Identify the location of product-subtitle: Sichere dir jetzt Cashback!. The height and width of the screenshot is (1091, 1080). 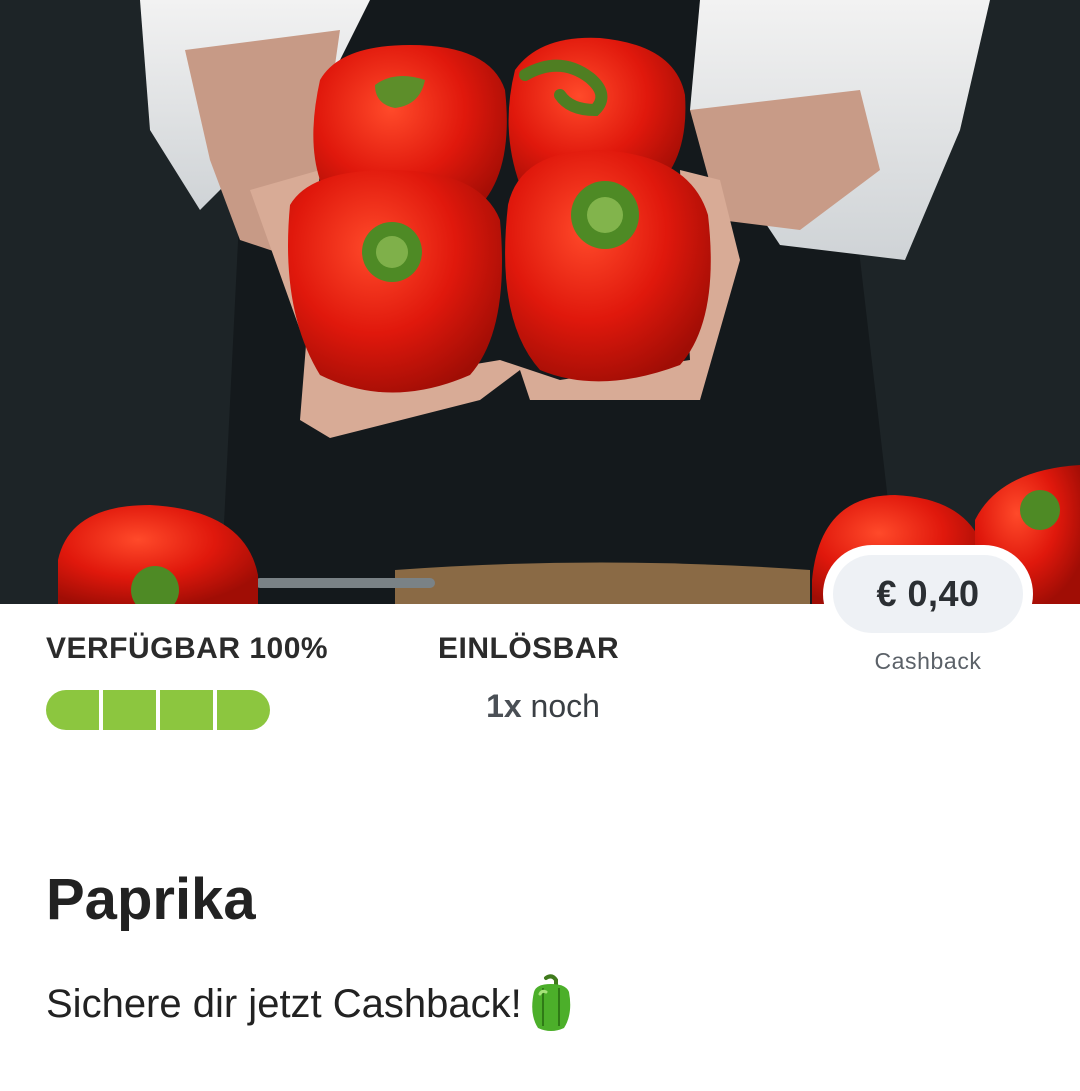
(311, 1004).